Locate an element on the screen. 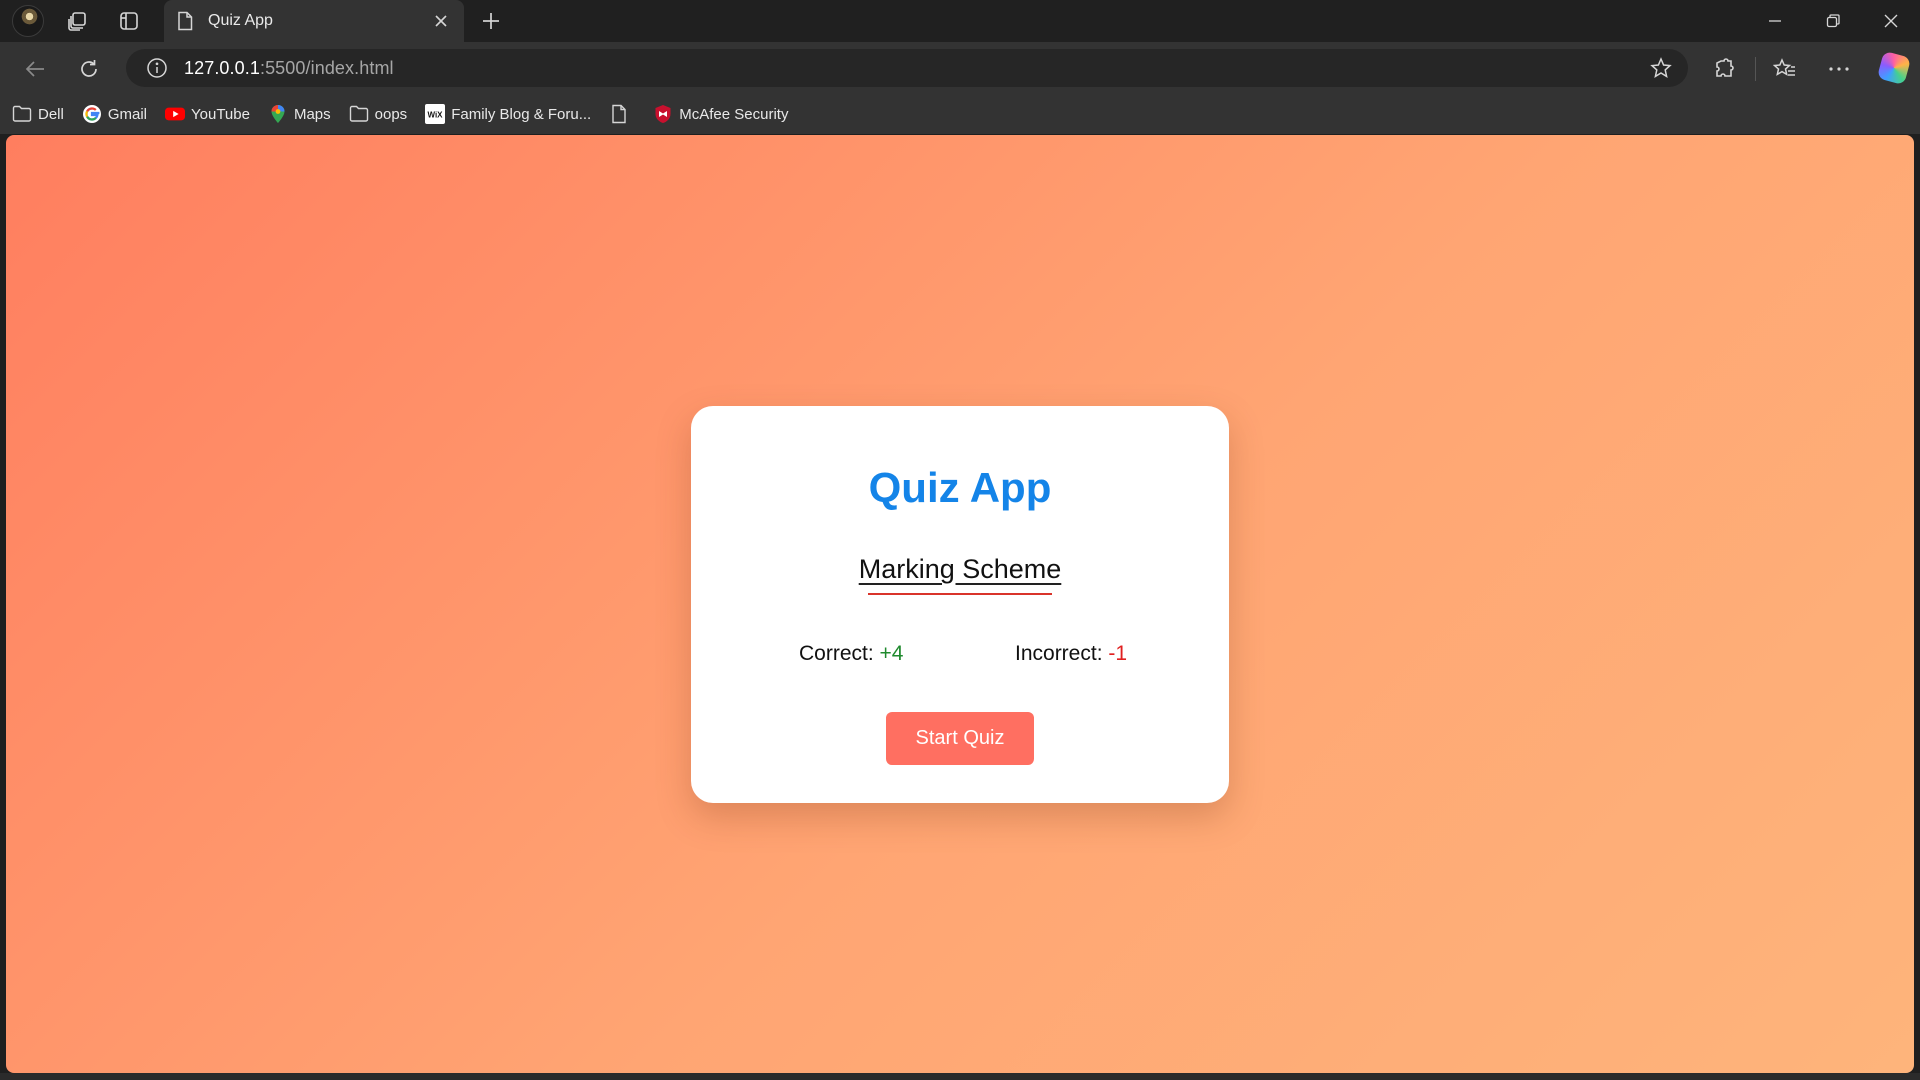 This screenshot has width=1920, height=1080. workspaces-icon is located at coordinates (77, 21).